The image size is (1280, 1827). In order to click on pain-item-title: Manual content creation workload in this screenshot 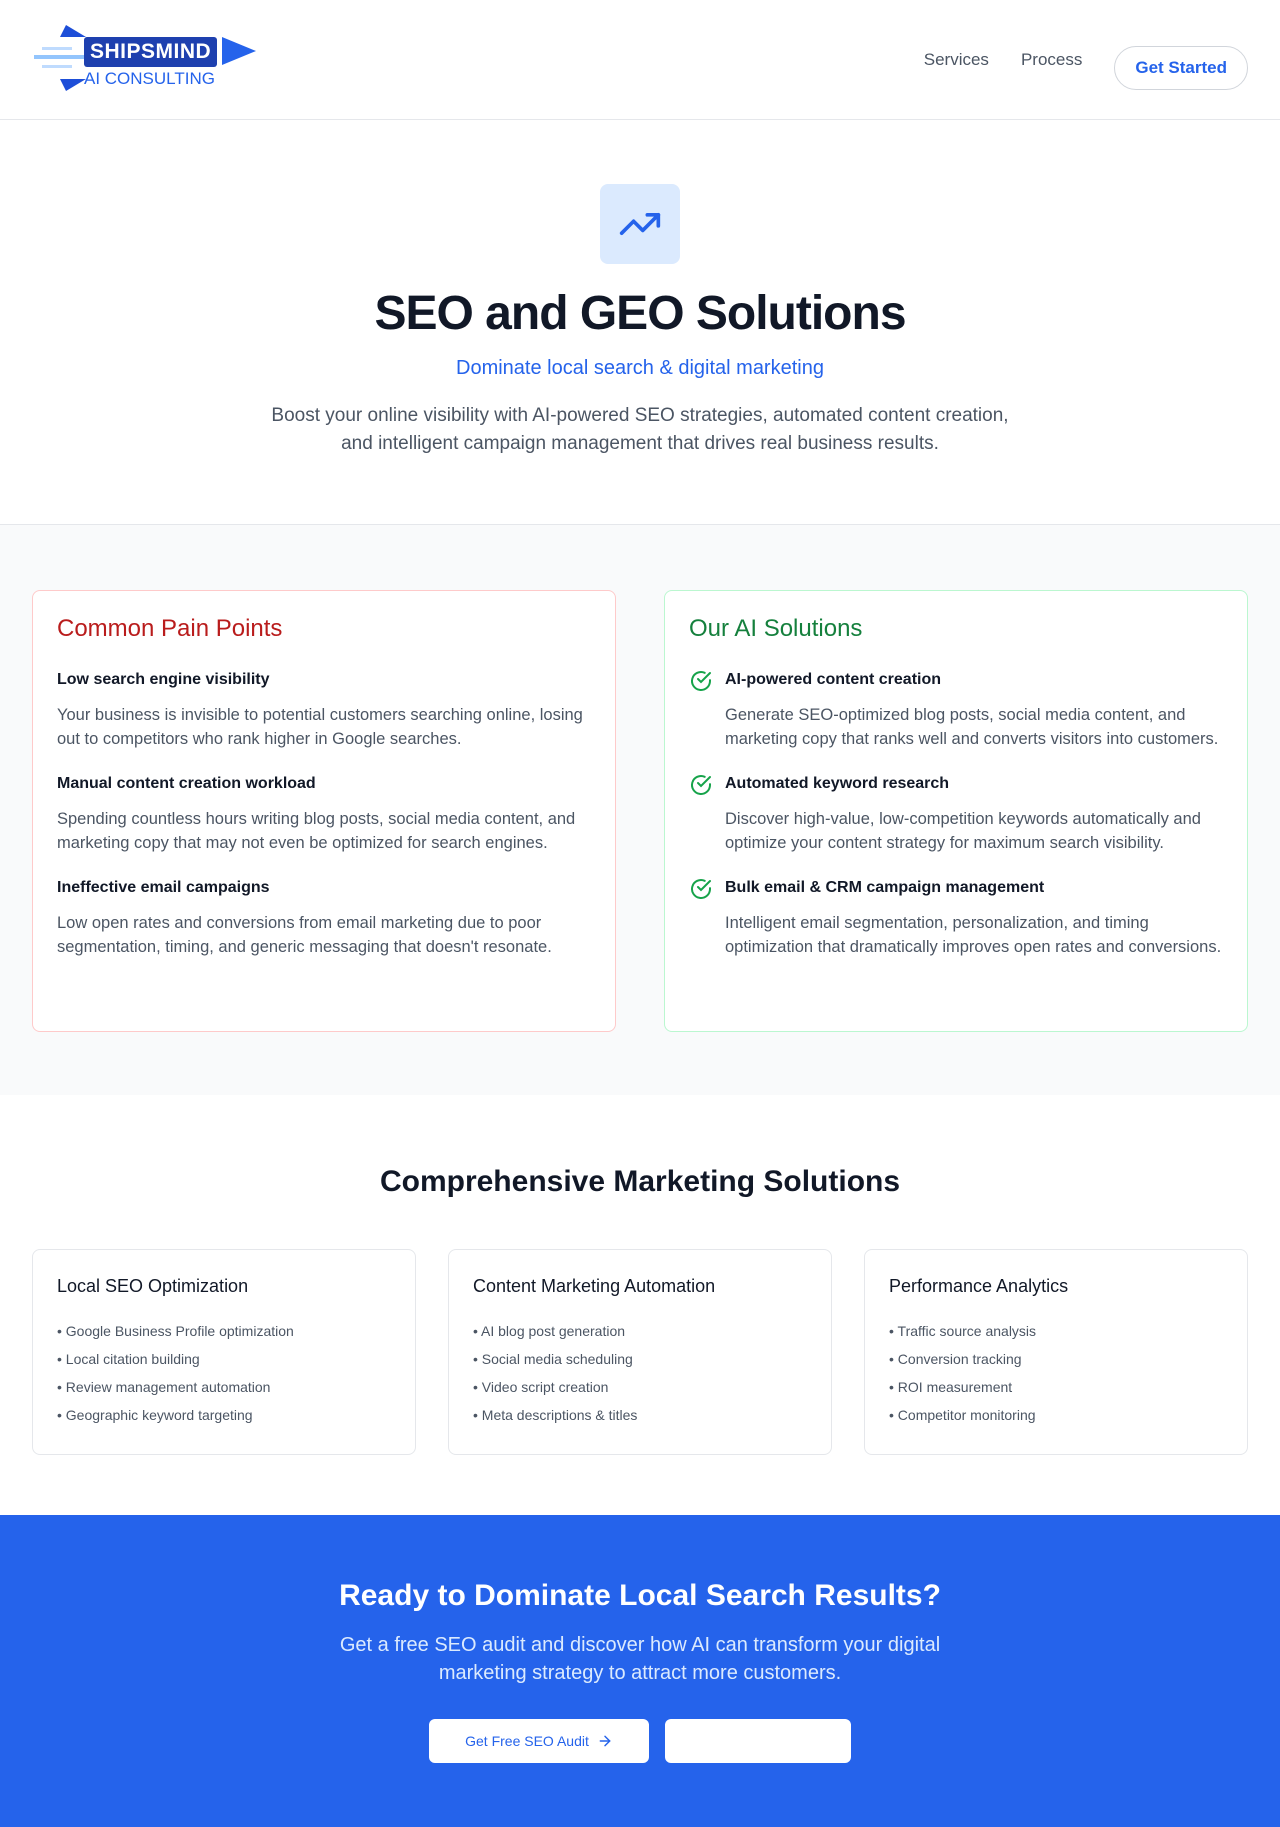, I will do `click(186, 783)`.